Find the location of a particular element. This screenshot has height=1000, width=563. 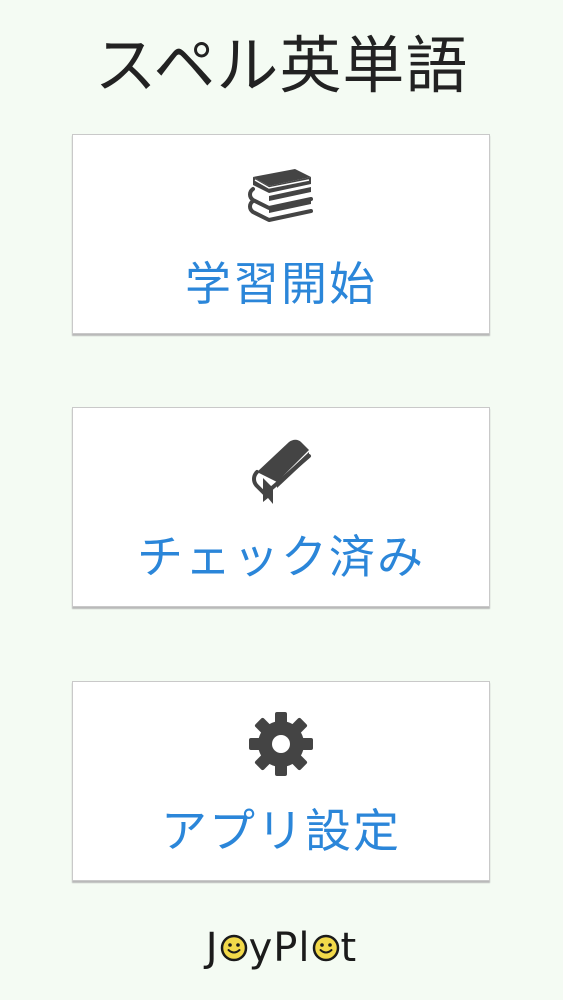

logo-text-part-2: yPl is located at coordinates (279, 948).